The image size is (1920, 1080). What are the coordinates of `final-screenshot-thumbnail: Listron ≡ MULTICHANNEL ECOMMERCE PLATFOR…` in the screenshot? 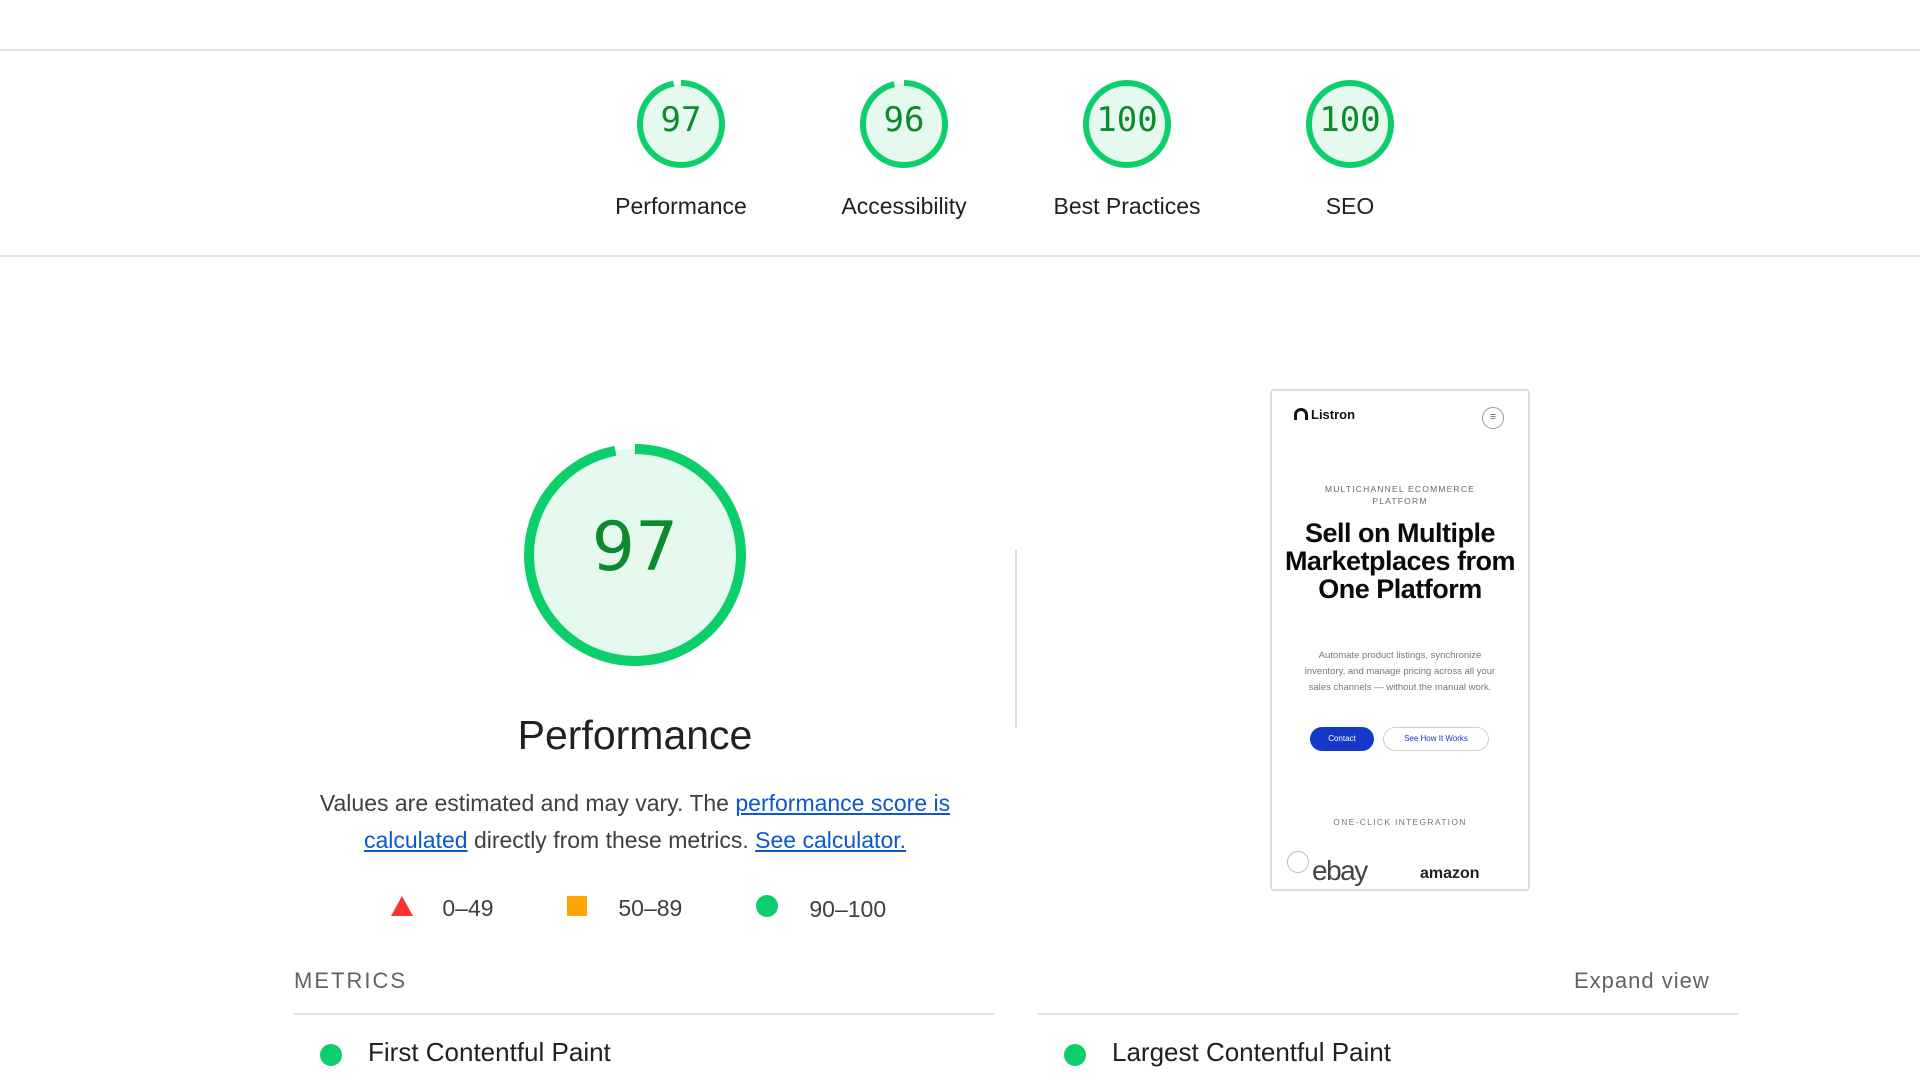 It's located at (1400, 640).